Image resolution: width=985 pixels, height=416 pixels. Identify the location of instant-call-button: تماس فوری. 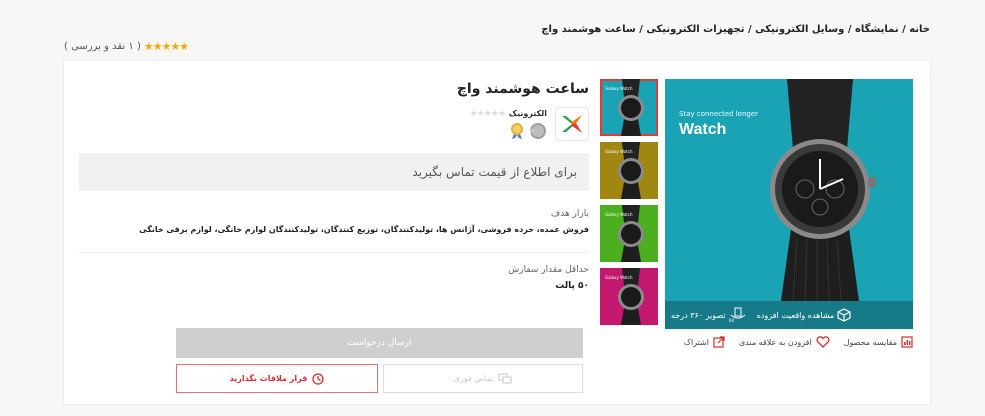
(483, 378).